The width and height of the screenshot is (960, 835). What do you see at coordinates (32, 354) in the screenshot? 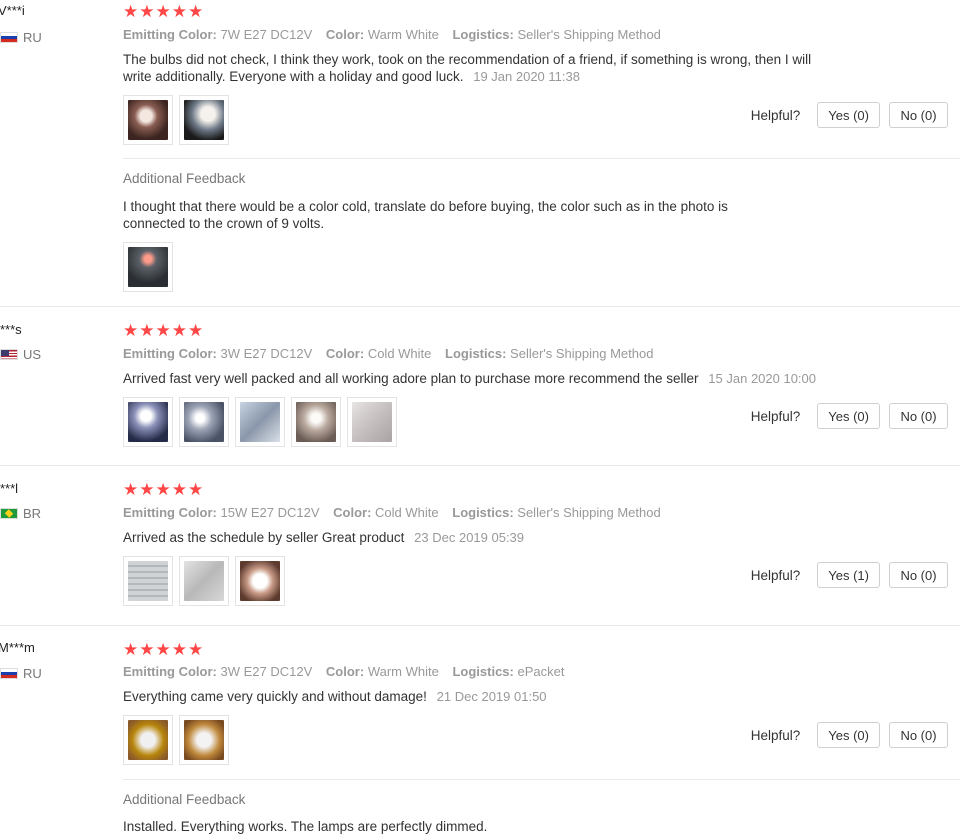
I see `country-code: US` at bounding box center [32, 354].